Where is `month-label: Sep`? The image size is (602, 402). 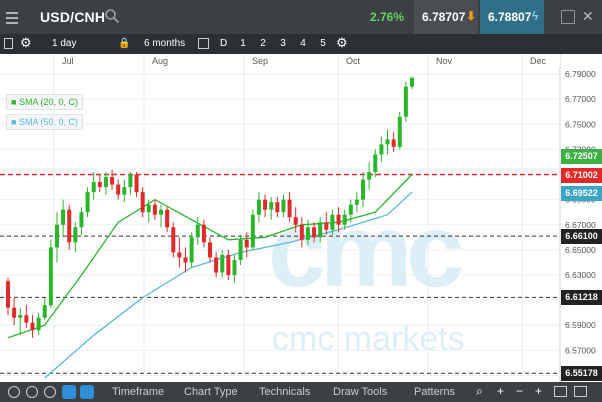 month-label: Sep is located at coordinates (260, 61).